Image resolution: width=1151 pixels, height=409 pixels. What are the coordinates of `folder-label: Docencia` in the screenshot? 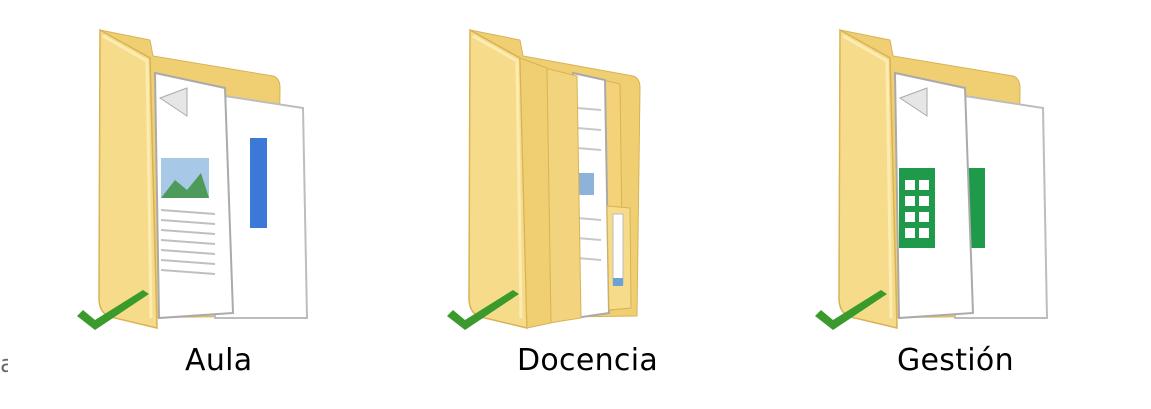 It's located at (588, 360).